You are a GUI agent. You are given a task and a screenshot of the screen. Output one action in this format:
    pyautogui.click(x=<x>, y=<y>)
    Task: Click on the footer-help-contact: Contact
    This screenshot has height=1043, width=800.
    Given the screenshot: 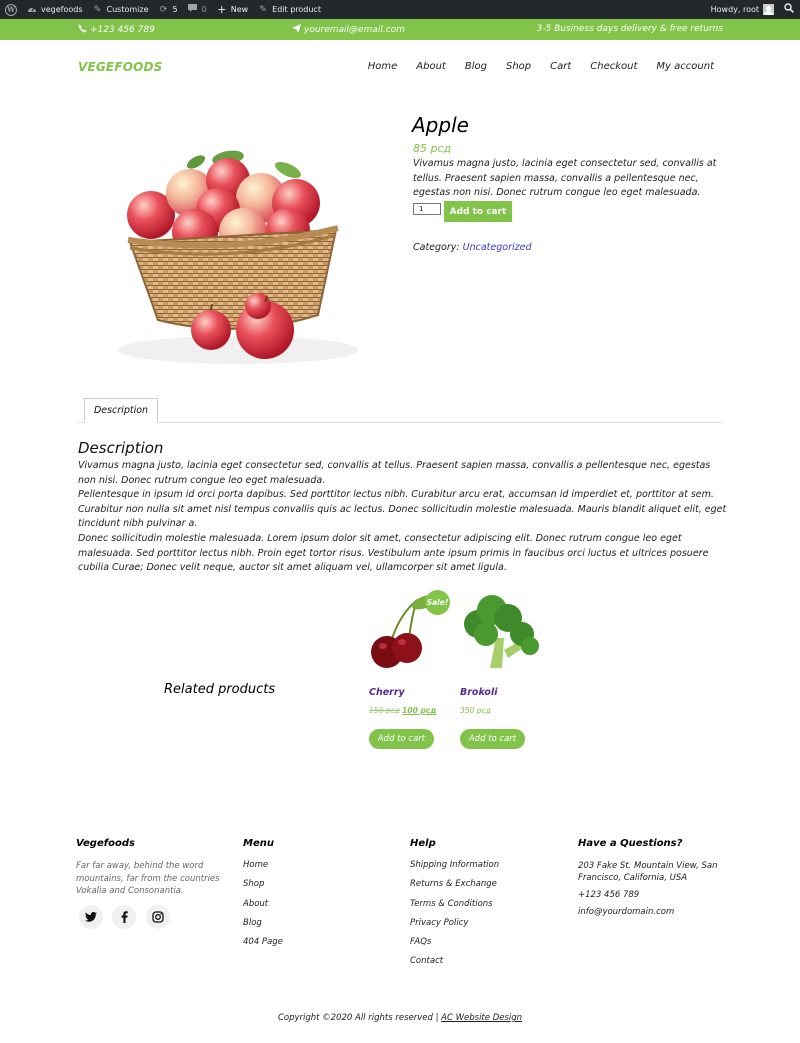 What is the action you would take?
    pyautogui.click(x=454, y=965)
    